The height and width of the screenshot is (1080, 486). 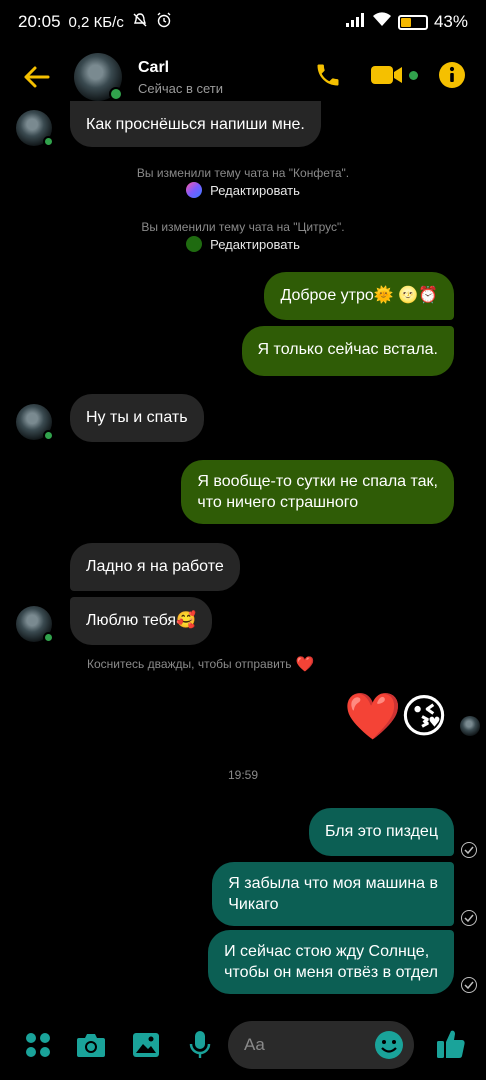 I want to click on emoji-button, so click(x=389, y=1047).